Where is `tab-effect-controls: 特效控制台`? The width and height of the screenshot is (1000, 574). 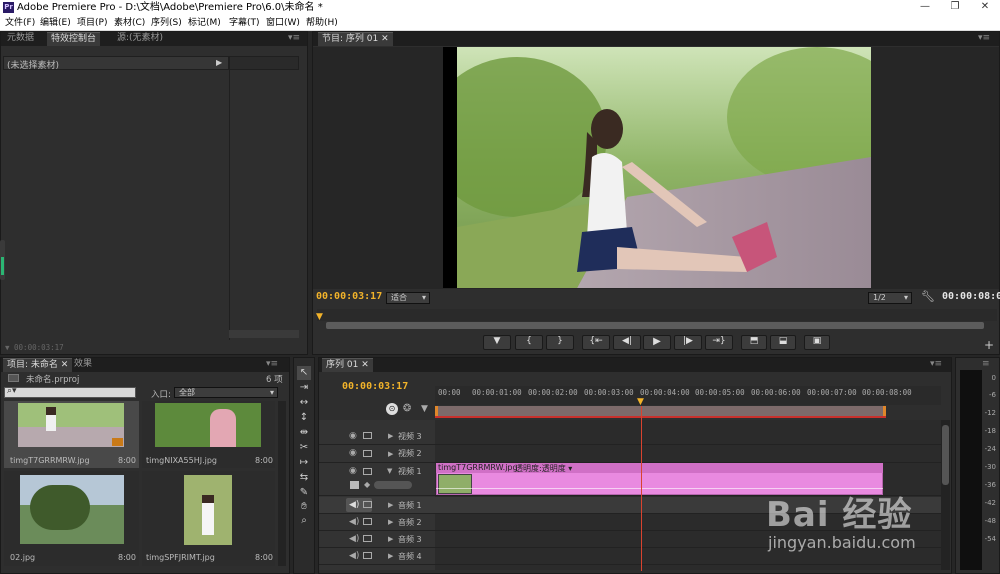
tab-effect-controls: 特效控制台 is located at coordinates (74, 39).